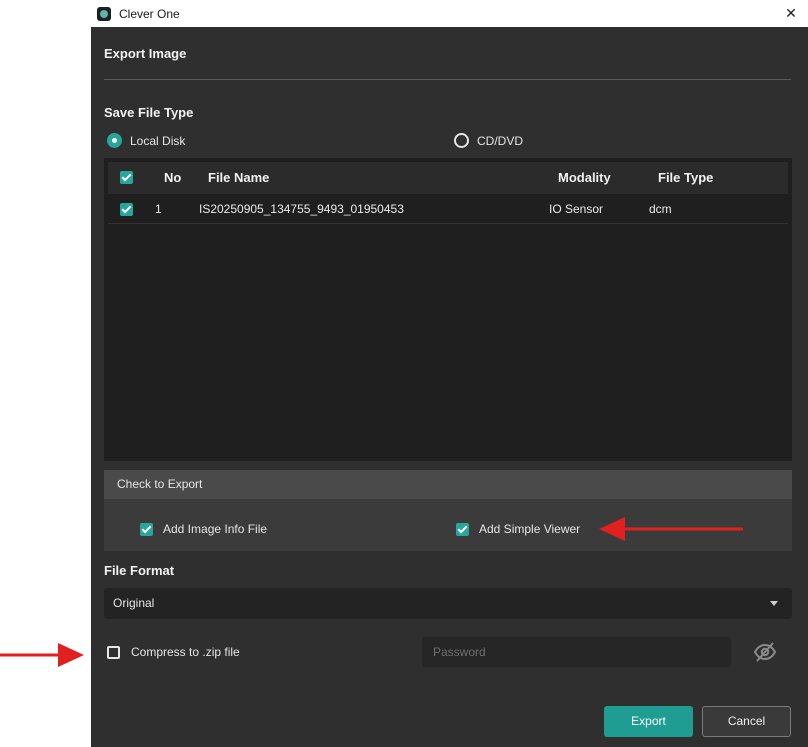  I want to click on checkbox-add-image-info: Add Image Info File, so click(203, 529).